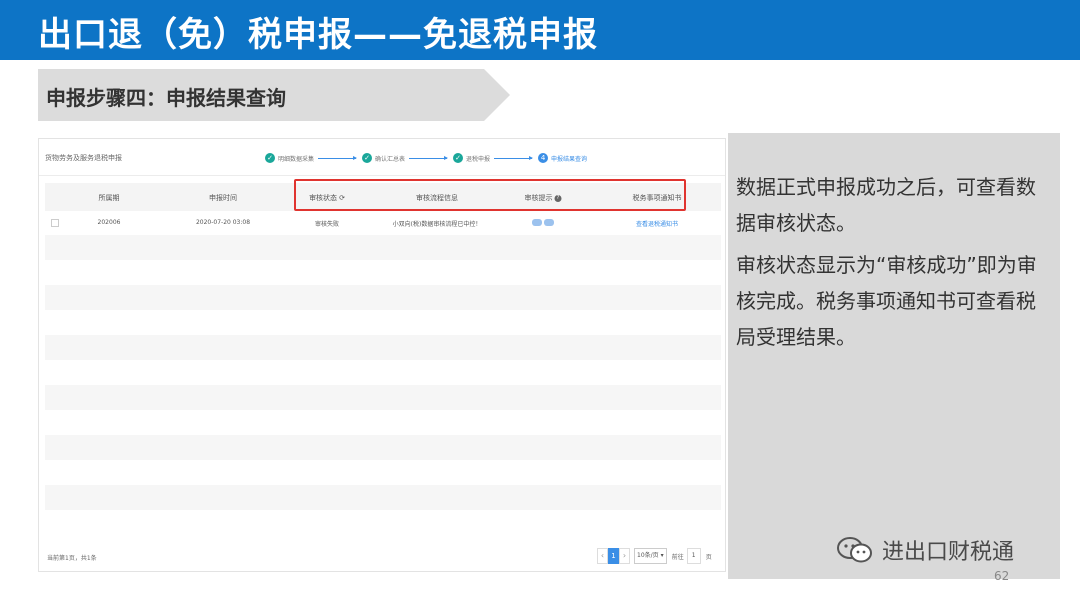 This screenshot has height=600, width=1080. I want to click on page-size-select: 10条/页 ▾, so click(650, 556).